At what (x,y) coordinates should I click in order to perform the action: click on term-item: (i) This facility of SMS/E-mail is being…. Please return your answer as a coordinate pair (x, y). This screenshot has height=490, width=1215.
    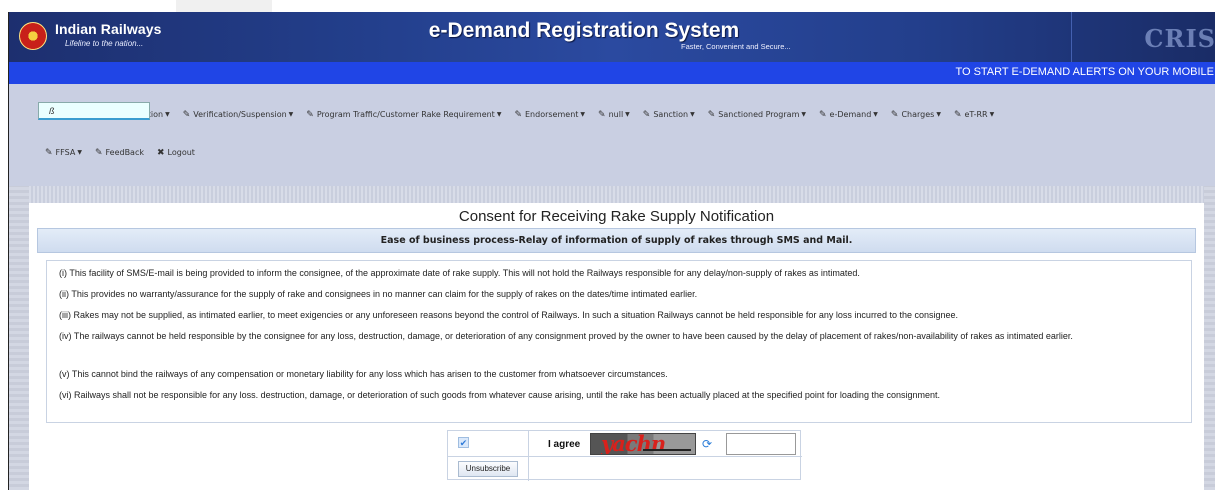
    Looking at the image, I should click on (459, 273).